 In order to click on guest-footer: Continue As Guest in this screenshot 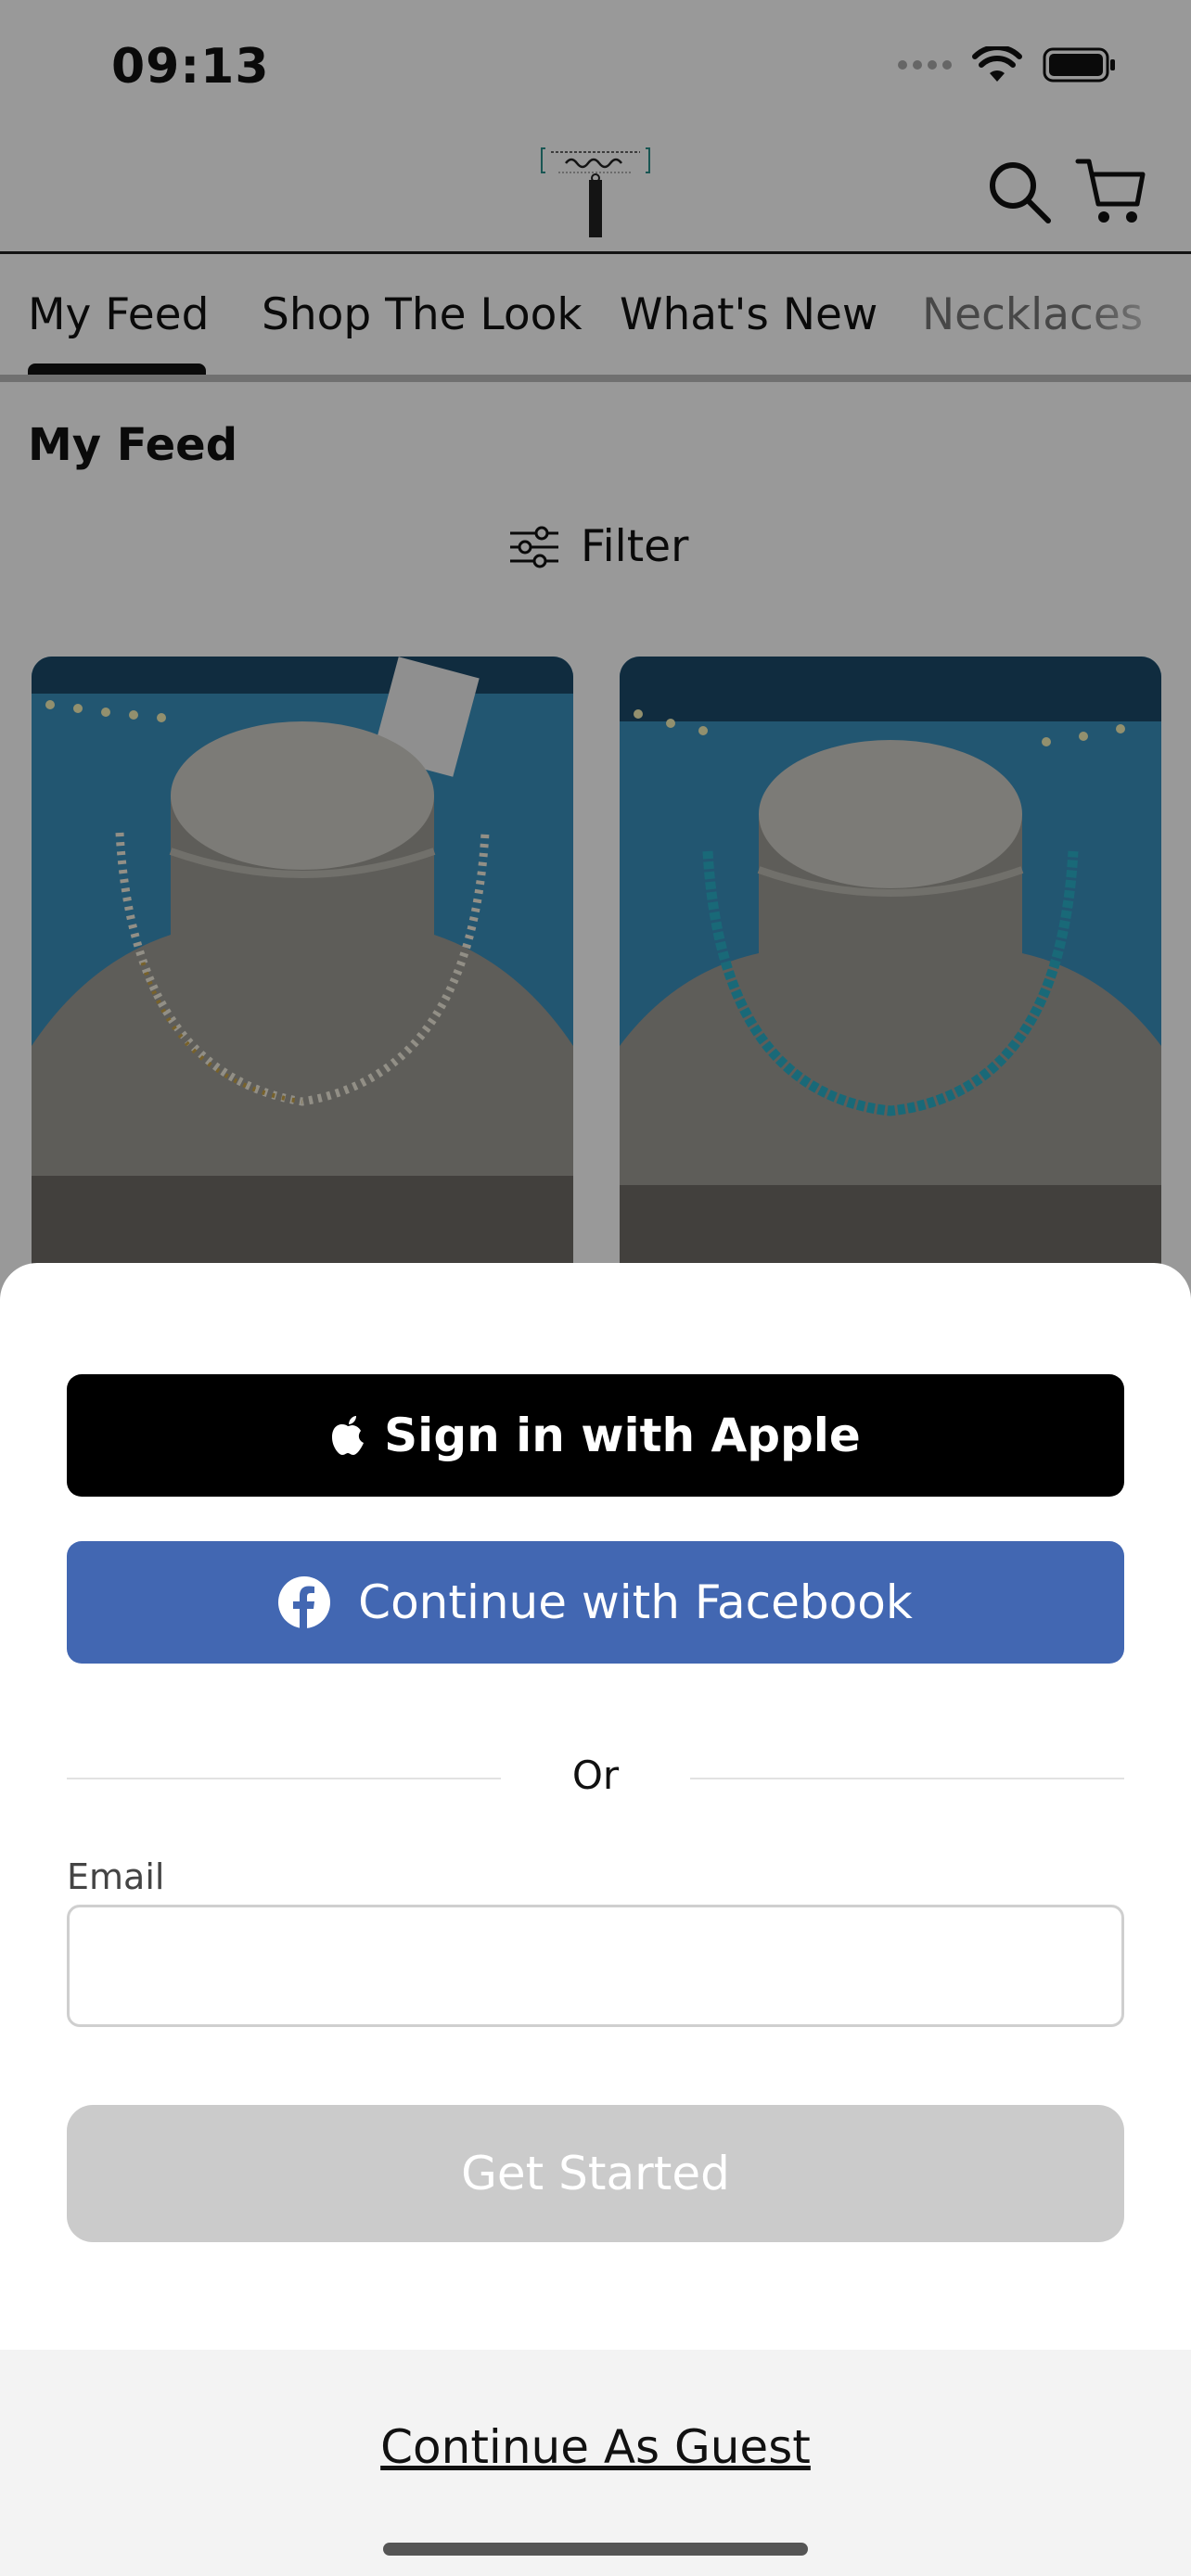, I will do `click(595, 2463)`.